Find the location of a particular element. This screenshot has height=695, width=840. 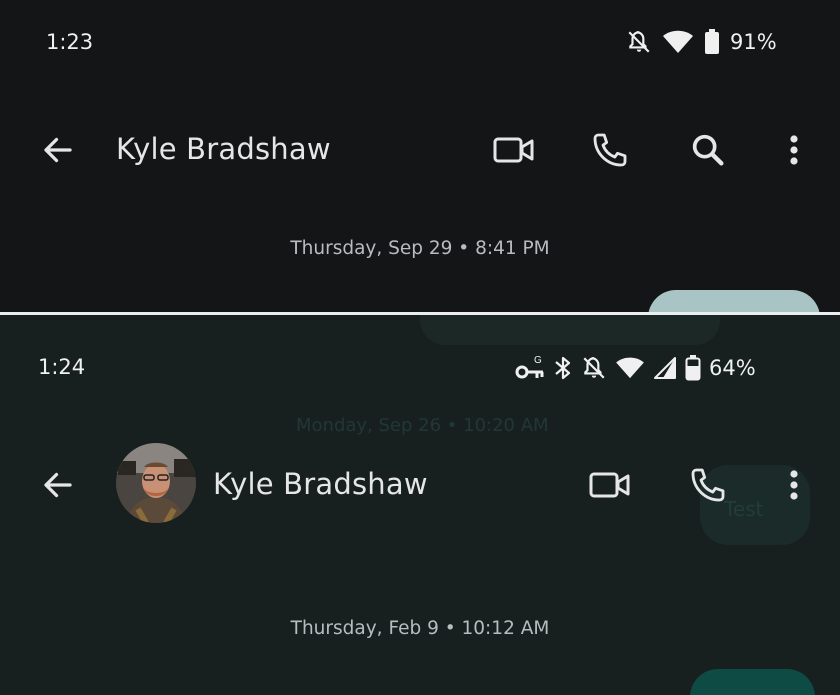

cell-signal-icon is located at coordinates (665, 368).